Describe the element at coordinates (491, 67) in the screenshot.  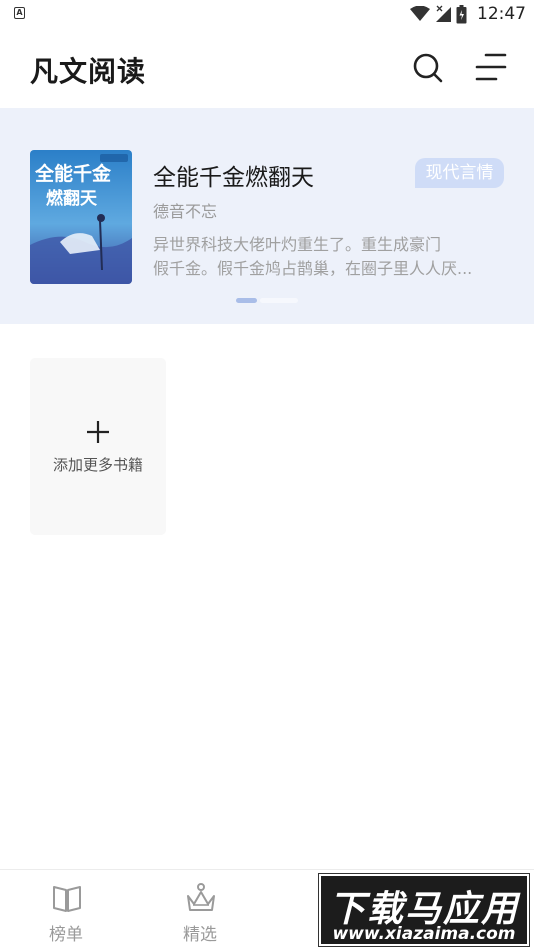
I see `menu-icon` at that location.